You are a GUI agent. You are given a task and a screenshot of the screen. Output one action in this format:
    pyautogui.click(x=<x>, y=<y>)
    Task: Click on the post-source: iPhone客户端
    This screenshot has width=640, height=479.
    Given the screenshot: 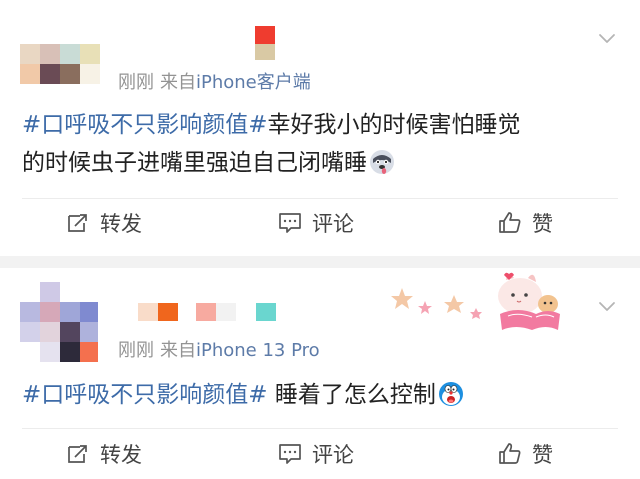 What is the action you would take?
    pyautogui.click(x=253, y=82)
    